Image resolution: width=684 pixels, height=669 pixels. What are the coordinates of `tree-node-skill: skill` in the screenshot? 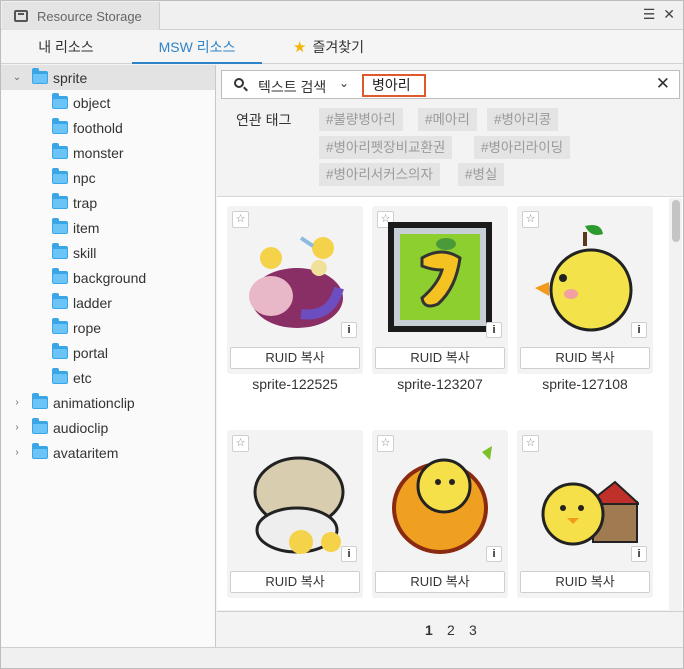 It's located at (108, 252).